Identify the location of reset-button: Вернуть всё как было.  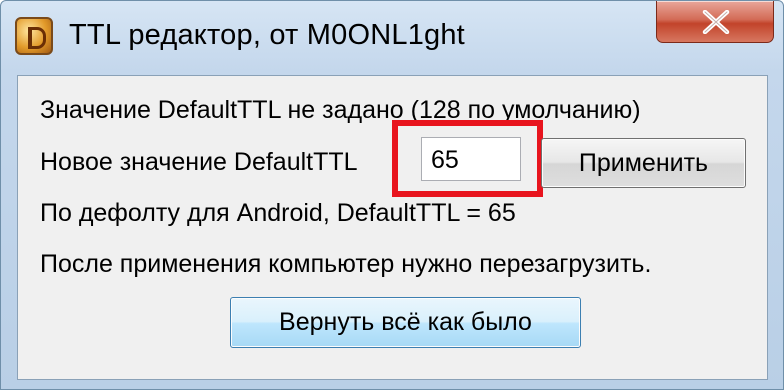
(405, 322).